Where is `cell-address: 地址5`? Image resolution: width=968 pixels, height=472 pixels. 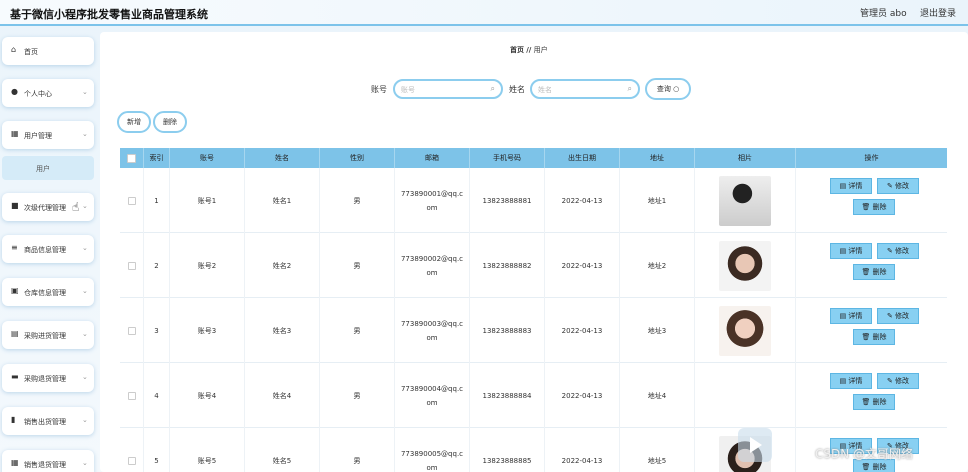 cell-address: 地址5 is located at coordinates (657, 450).